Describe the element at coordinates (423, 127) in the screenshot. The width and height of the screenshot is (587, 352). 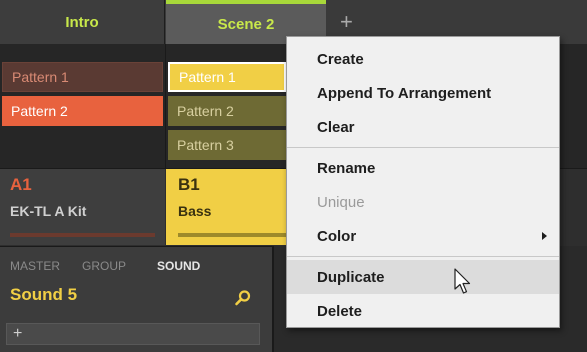
I see `menu-item-clear: Clear` at that location.